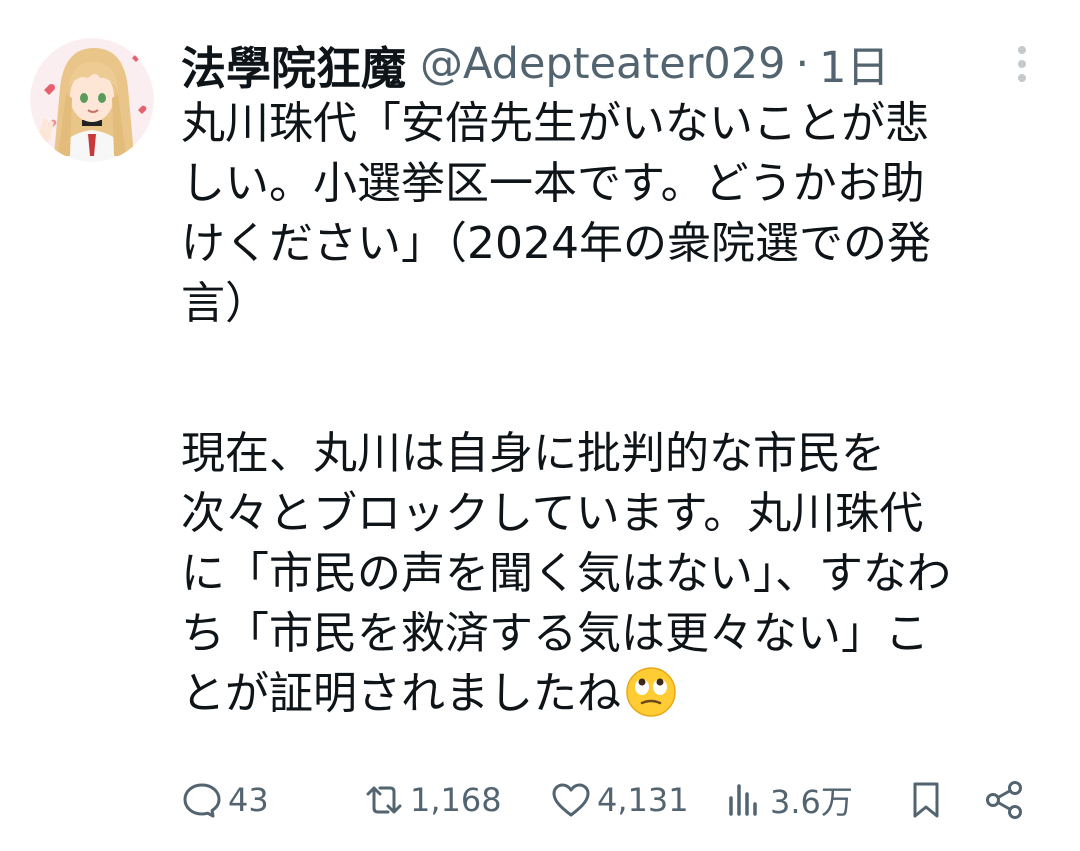 This screenshot has width=1080, height=851. Describe the element at coordinates (566, 573) in the screenshot. I see `tweet-text-line: に「市民の声を聞く気はない」、すなわ` at that location.